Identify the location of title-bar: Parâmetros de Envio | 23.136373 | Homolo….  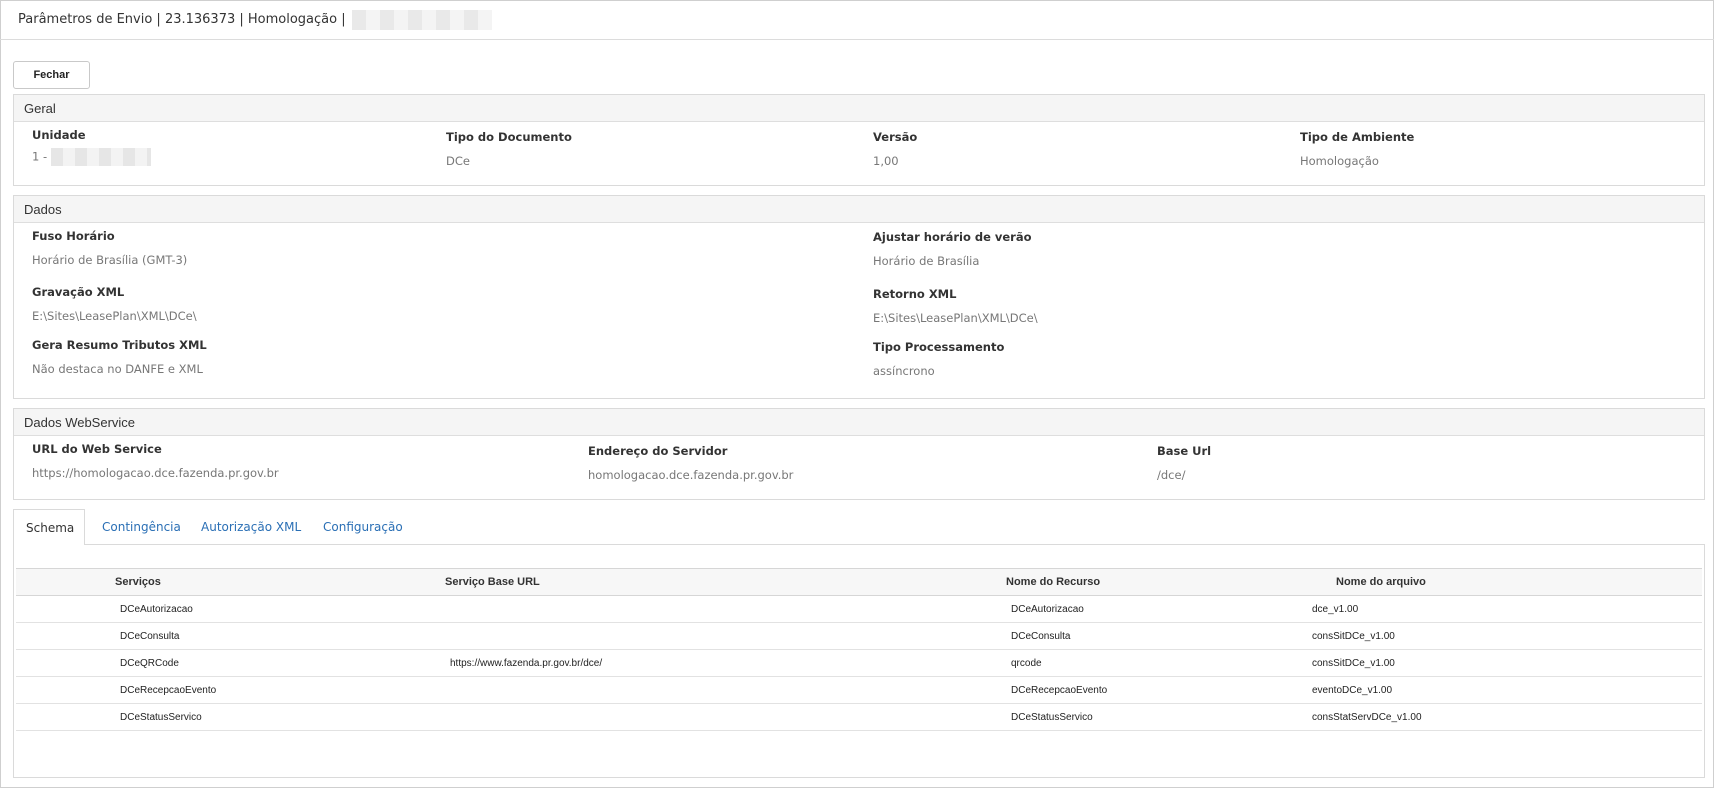
(857, 20).